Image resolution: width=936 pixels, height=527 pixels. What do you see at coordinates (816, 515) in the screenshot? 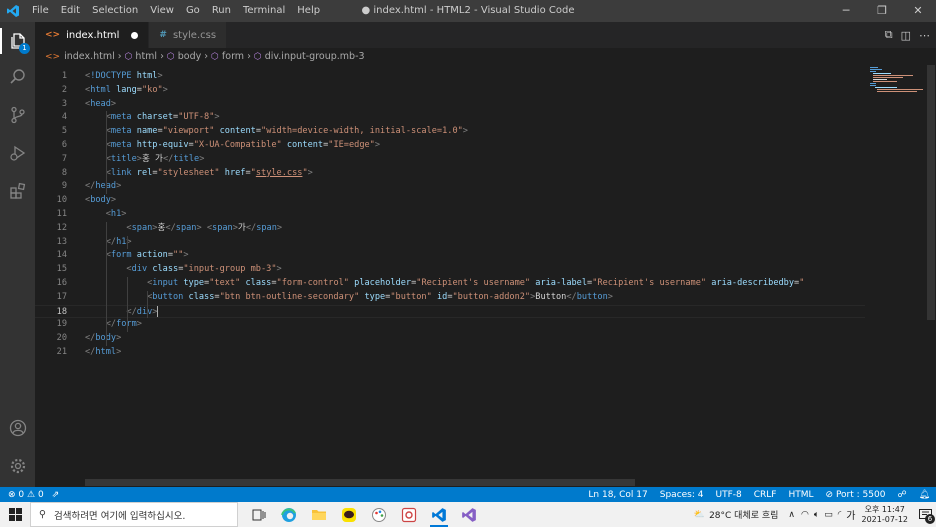
I see `volume-icon: 🔈︎` at bounding box center [816, 515].